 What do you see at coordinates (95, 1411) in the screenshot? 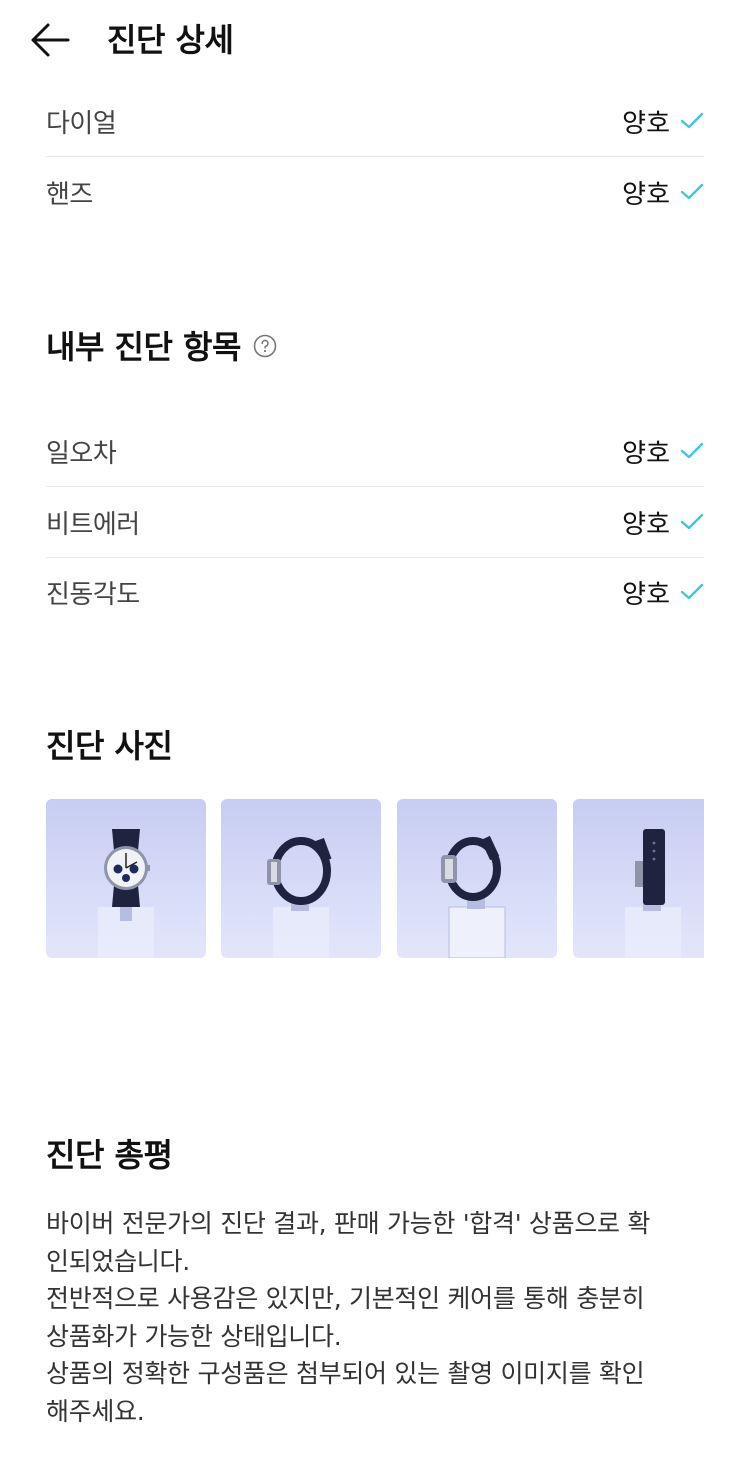
I see `summary-line: 해주세요.` at bounding box center [95, 1411].